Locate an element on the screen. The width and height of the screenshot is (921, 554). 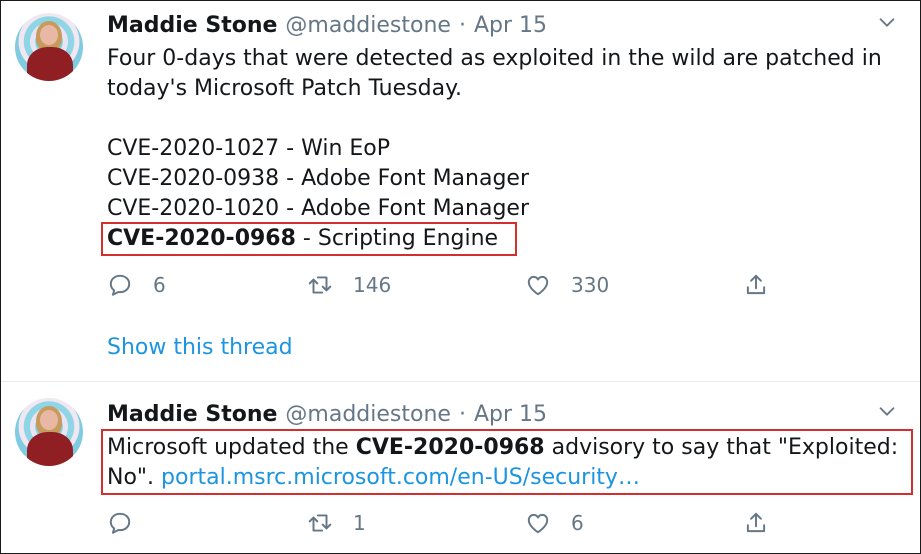
text-line2: No". is located at coordinates (134, 477).